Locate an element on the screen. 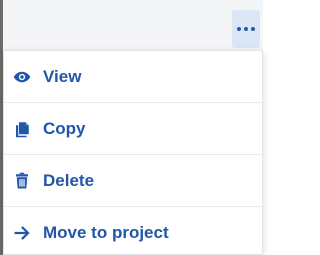  more-horizontal-icon is located at coordinates (246, 29).